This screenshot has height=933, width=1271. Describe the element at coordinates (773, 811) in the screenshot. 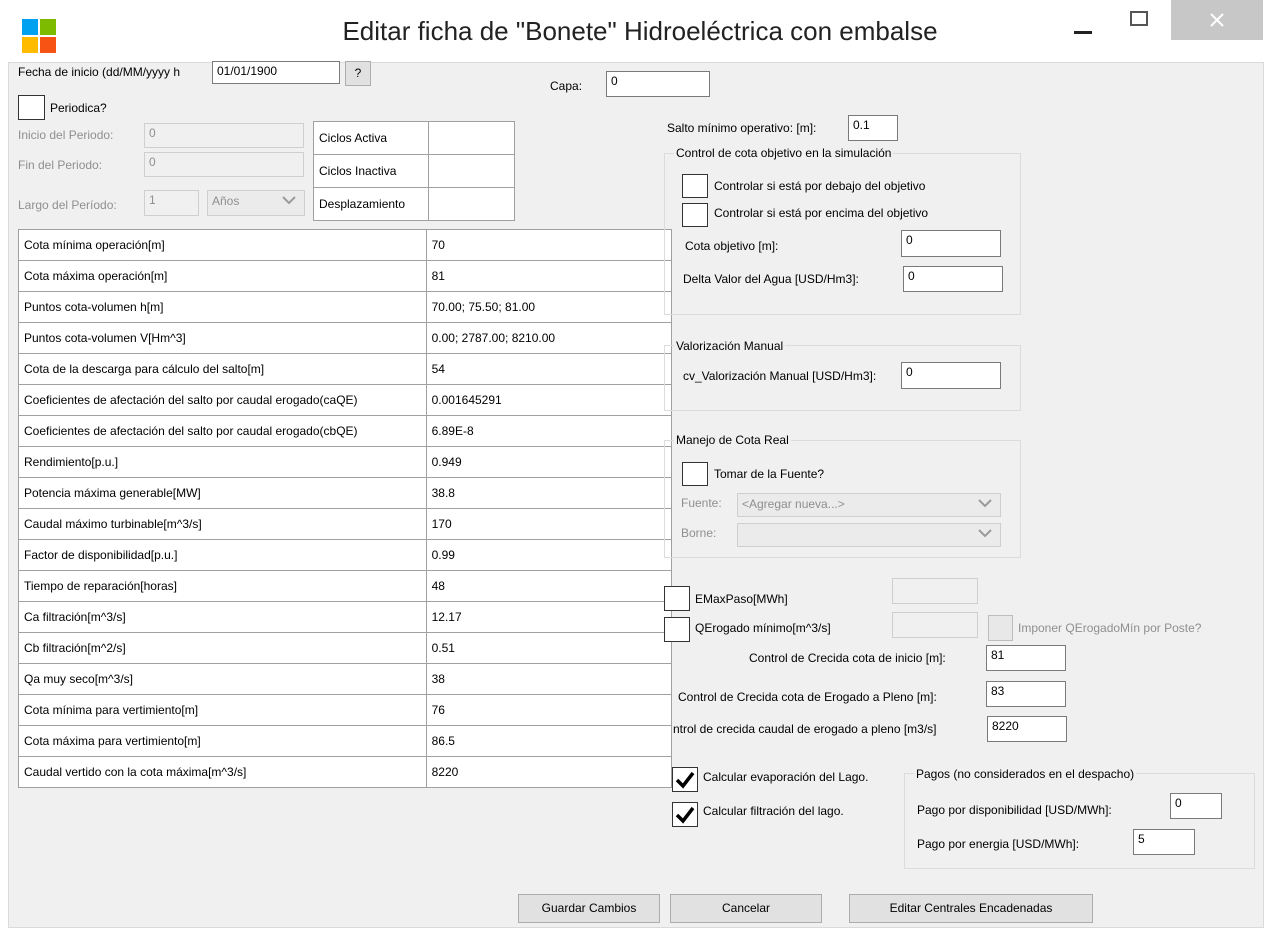

I see `filtracion-label: Calcular filtración del lago.` at that location.